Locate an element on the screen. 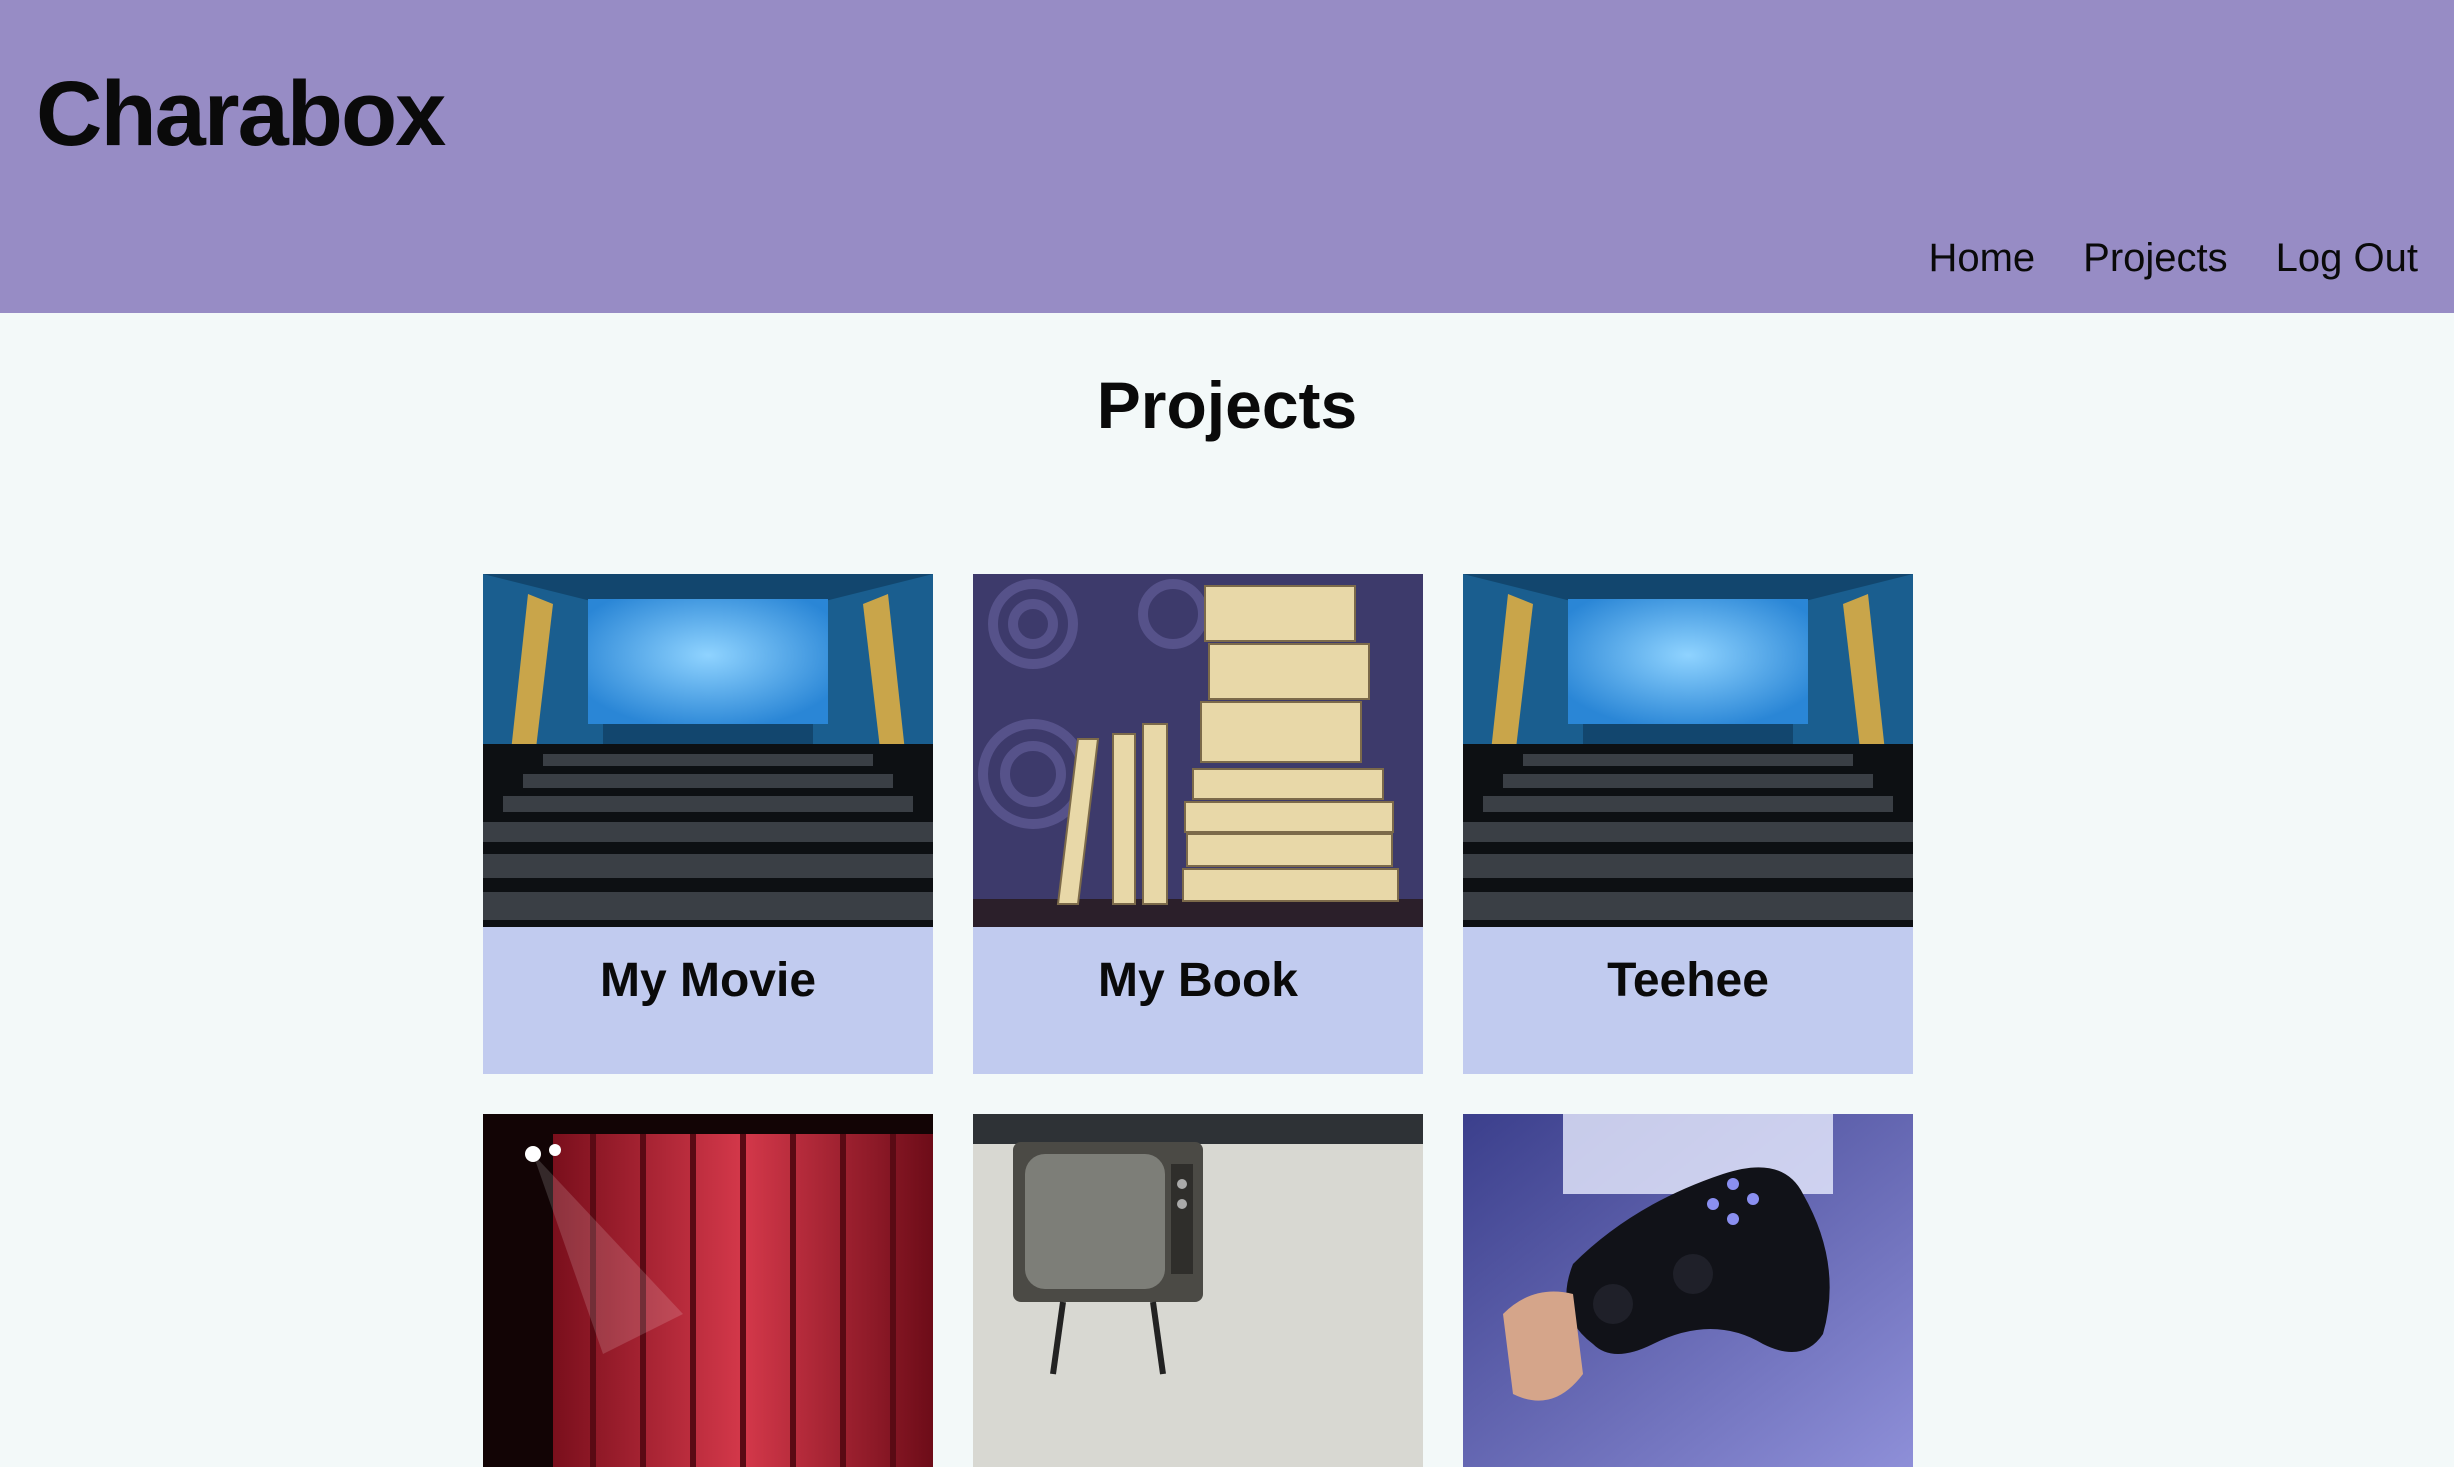 This screenshot has width=2454, height=1467. project-card-teehee: Teehee is located at coordinates (1688, 824).